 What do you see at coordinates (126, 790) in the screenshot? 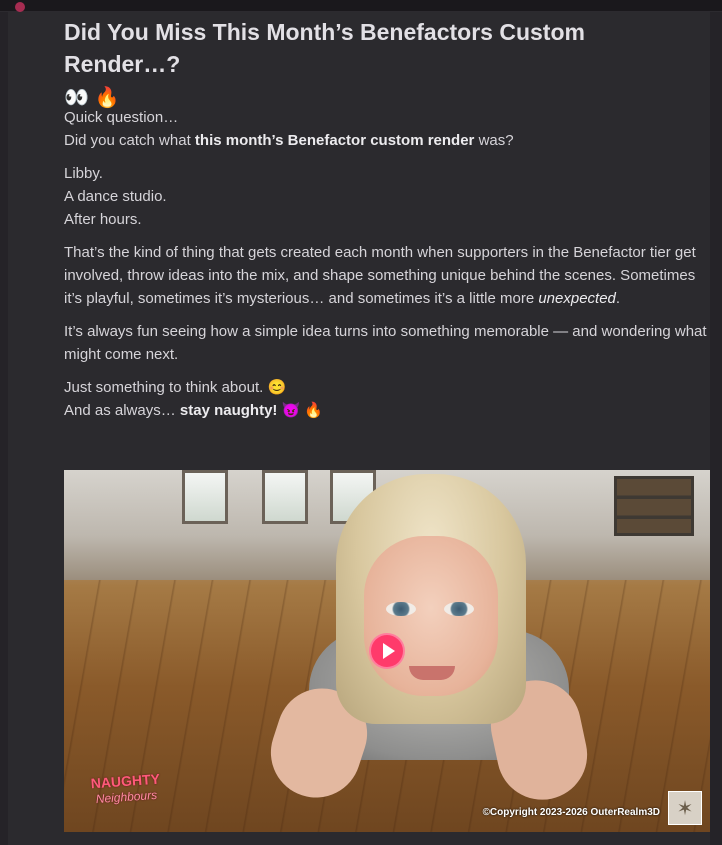
I see `naughty-neighbours-logo: NAUGHTY Neighbours` at bounding box center [126, 790].